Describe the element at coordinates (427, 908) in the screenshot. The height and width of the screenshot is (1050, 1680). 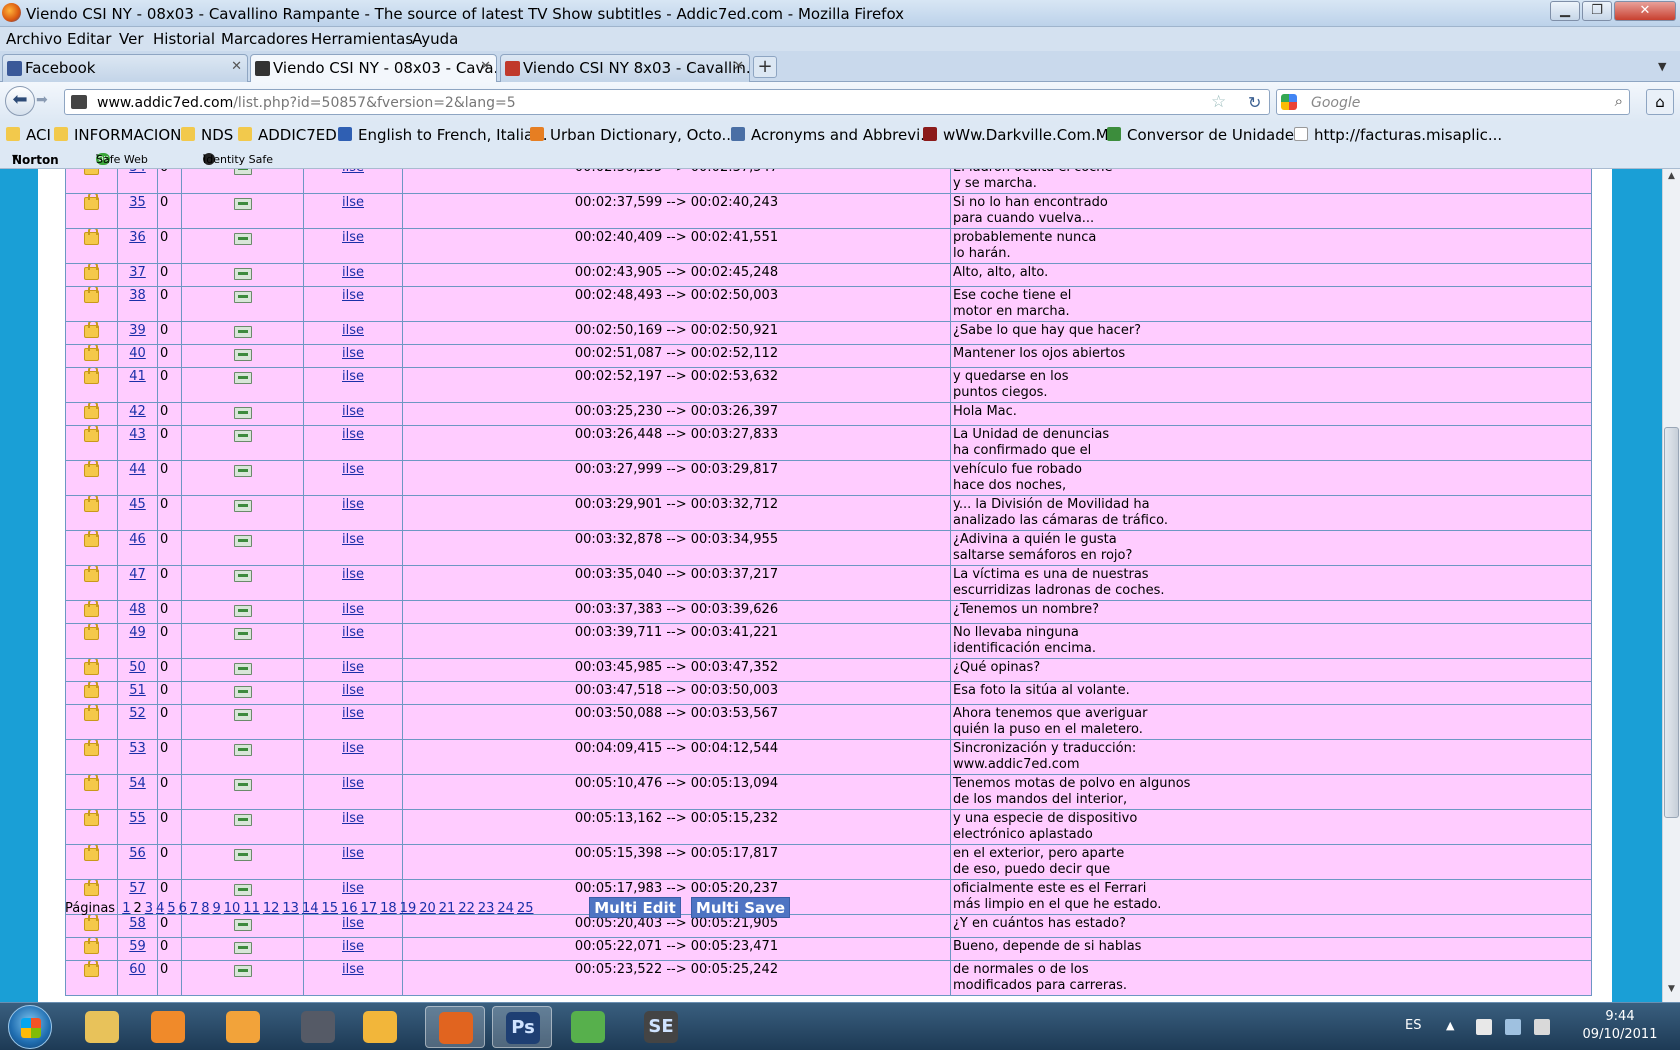
I see `page-link: 20` at that location.